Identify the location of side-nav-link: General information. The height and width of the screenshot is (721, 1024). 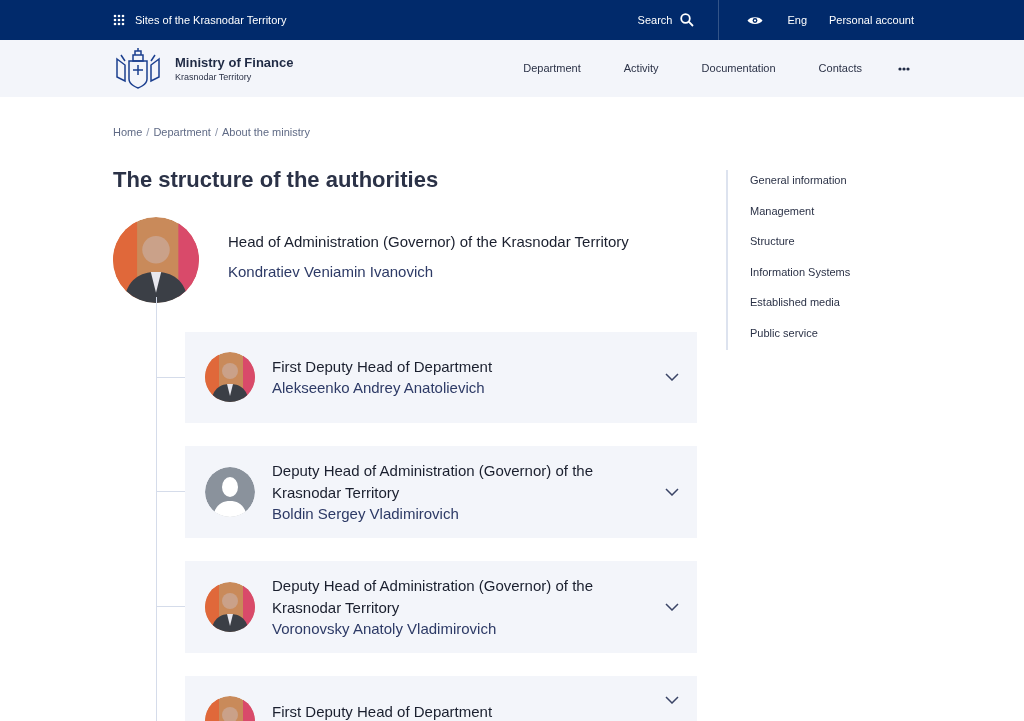
(800, 180).